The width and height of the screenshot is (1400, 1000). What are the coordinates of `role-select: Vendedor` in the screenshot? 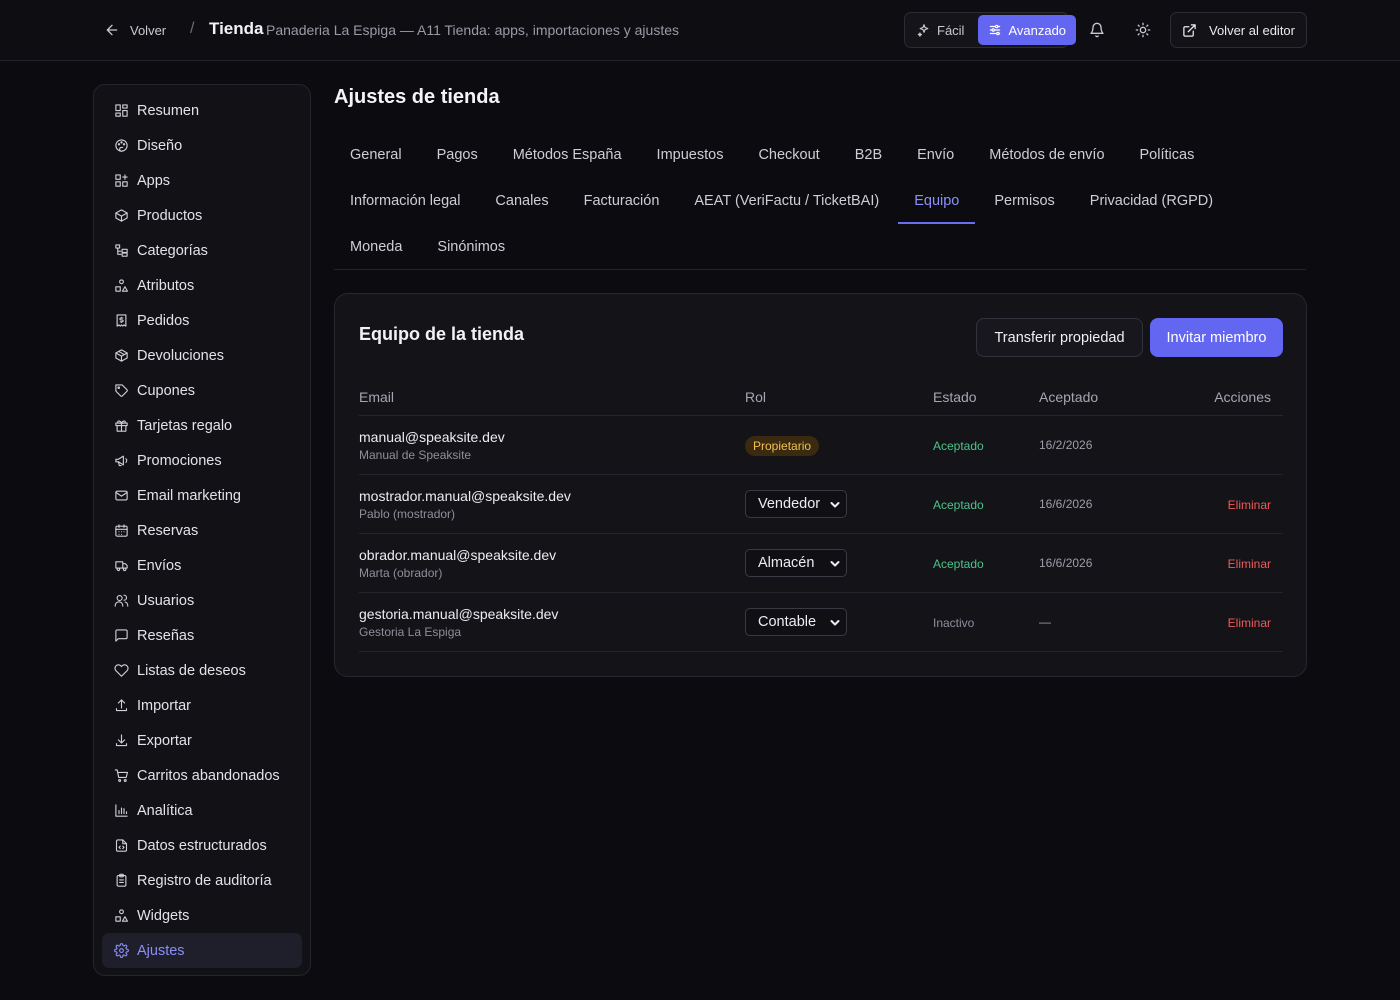 It's located at (796, 504).